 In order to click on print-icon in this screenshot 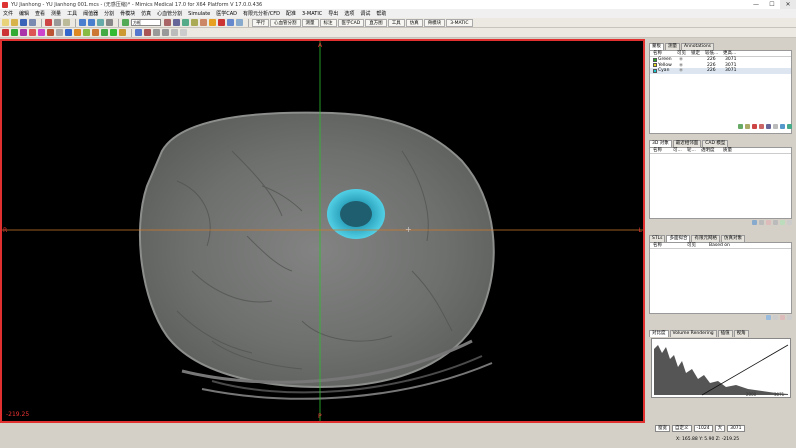, I will do `click(32, 22)`.